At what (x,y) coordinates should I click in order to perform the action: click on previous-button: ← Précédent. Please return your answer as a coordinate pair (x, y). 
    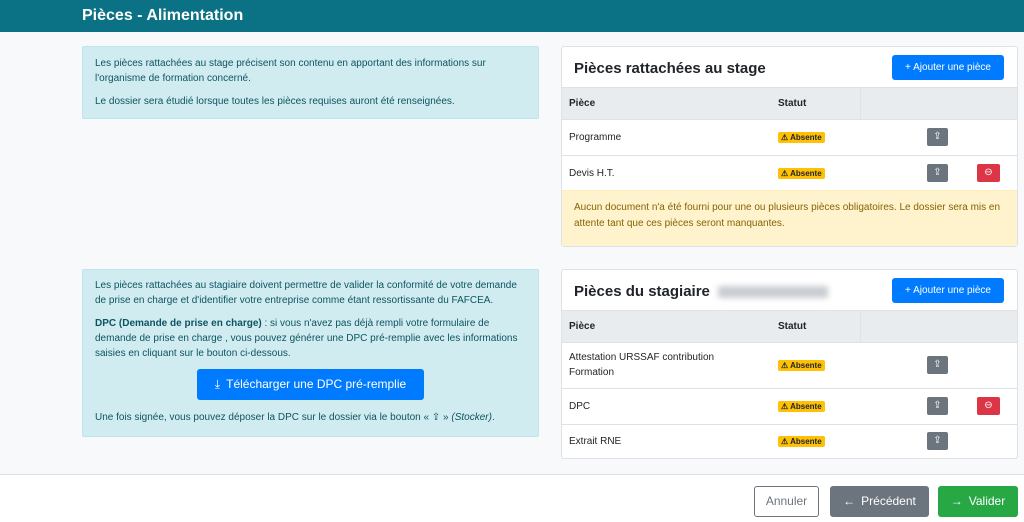
    Looking at the image, I should click on (879, 501).